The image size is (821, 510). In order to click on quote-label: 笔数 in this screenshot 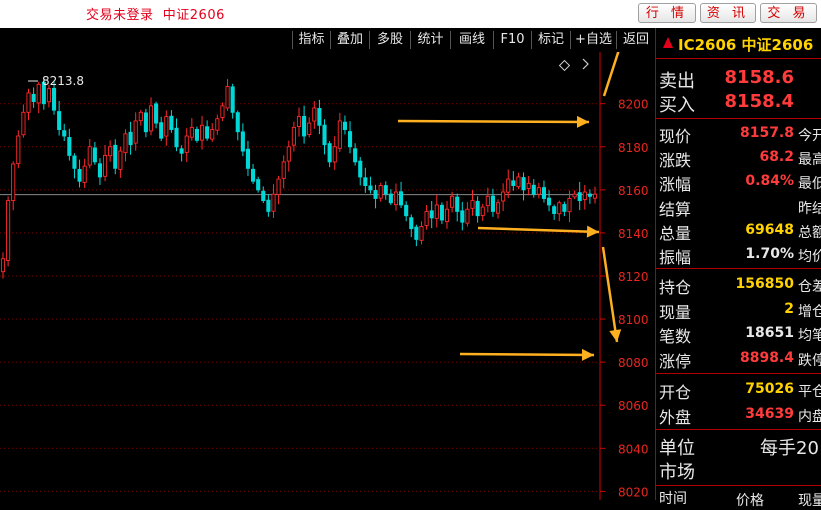, I will do `click(675, 337)`.